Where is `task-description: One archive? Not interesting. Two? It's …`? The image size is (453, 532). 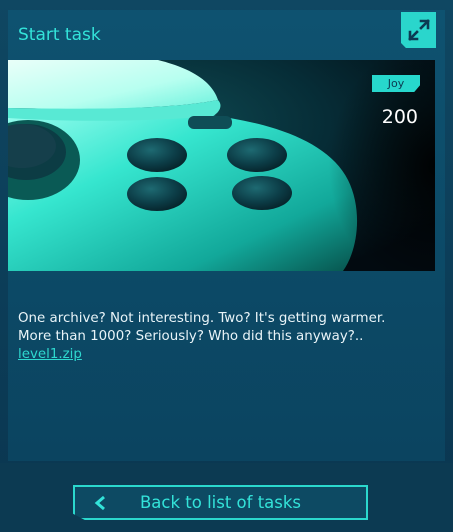 task-description: One archive? Not interesting. Two? It's … is located at coordinates (225, 337).